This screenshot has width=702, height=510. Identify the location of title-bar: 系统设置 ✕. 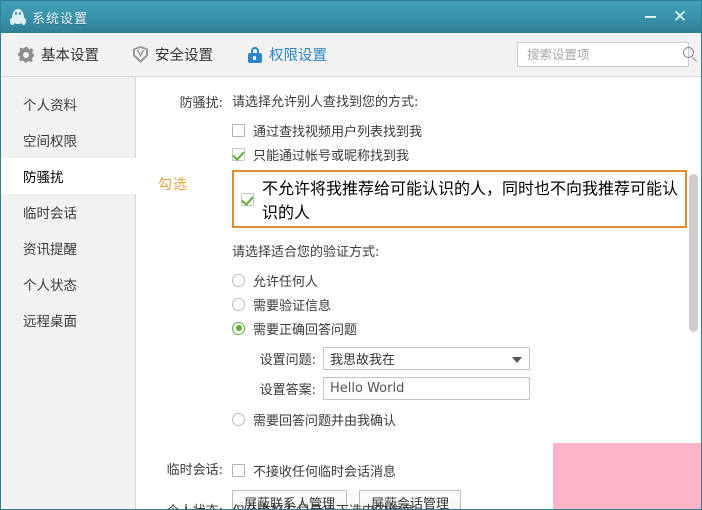
(351, 17).